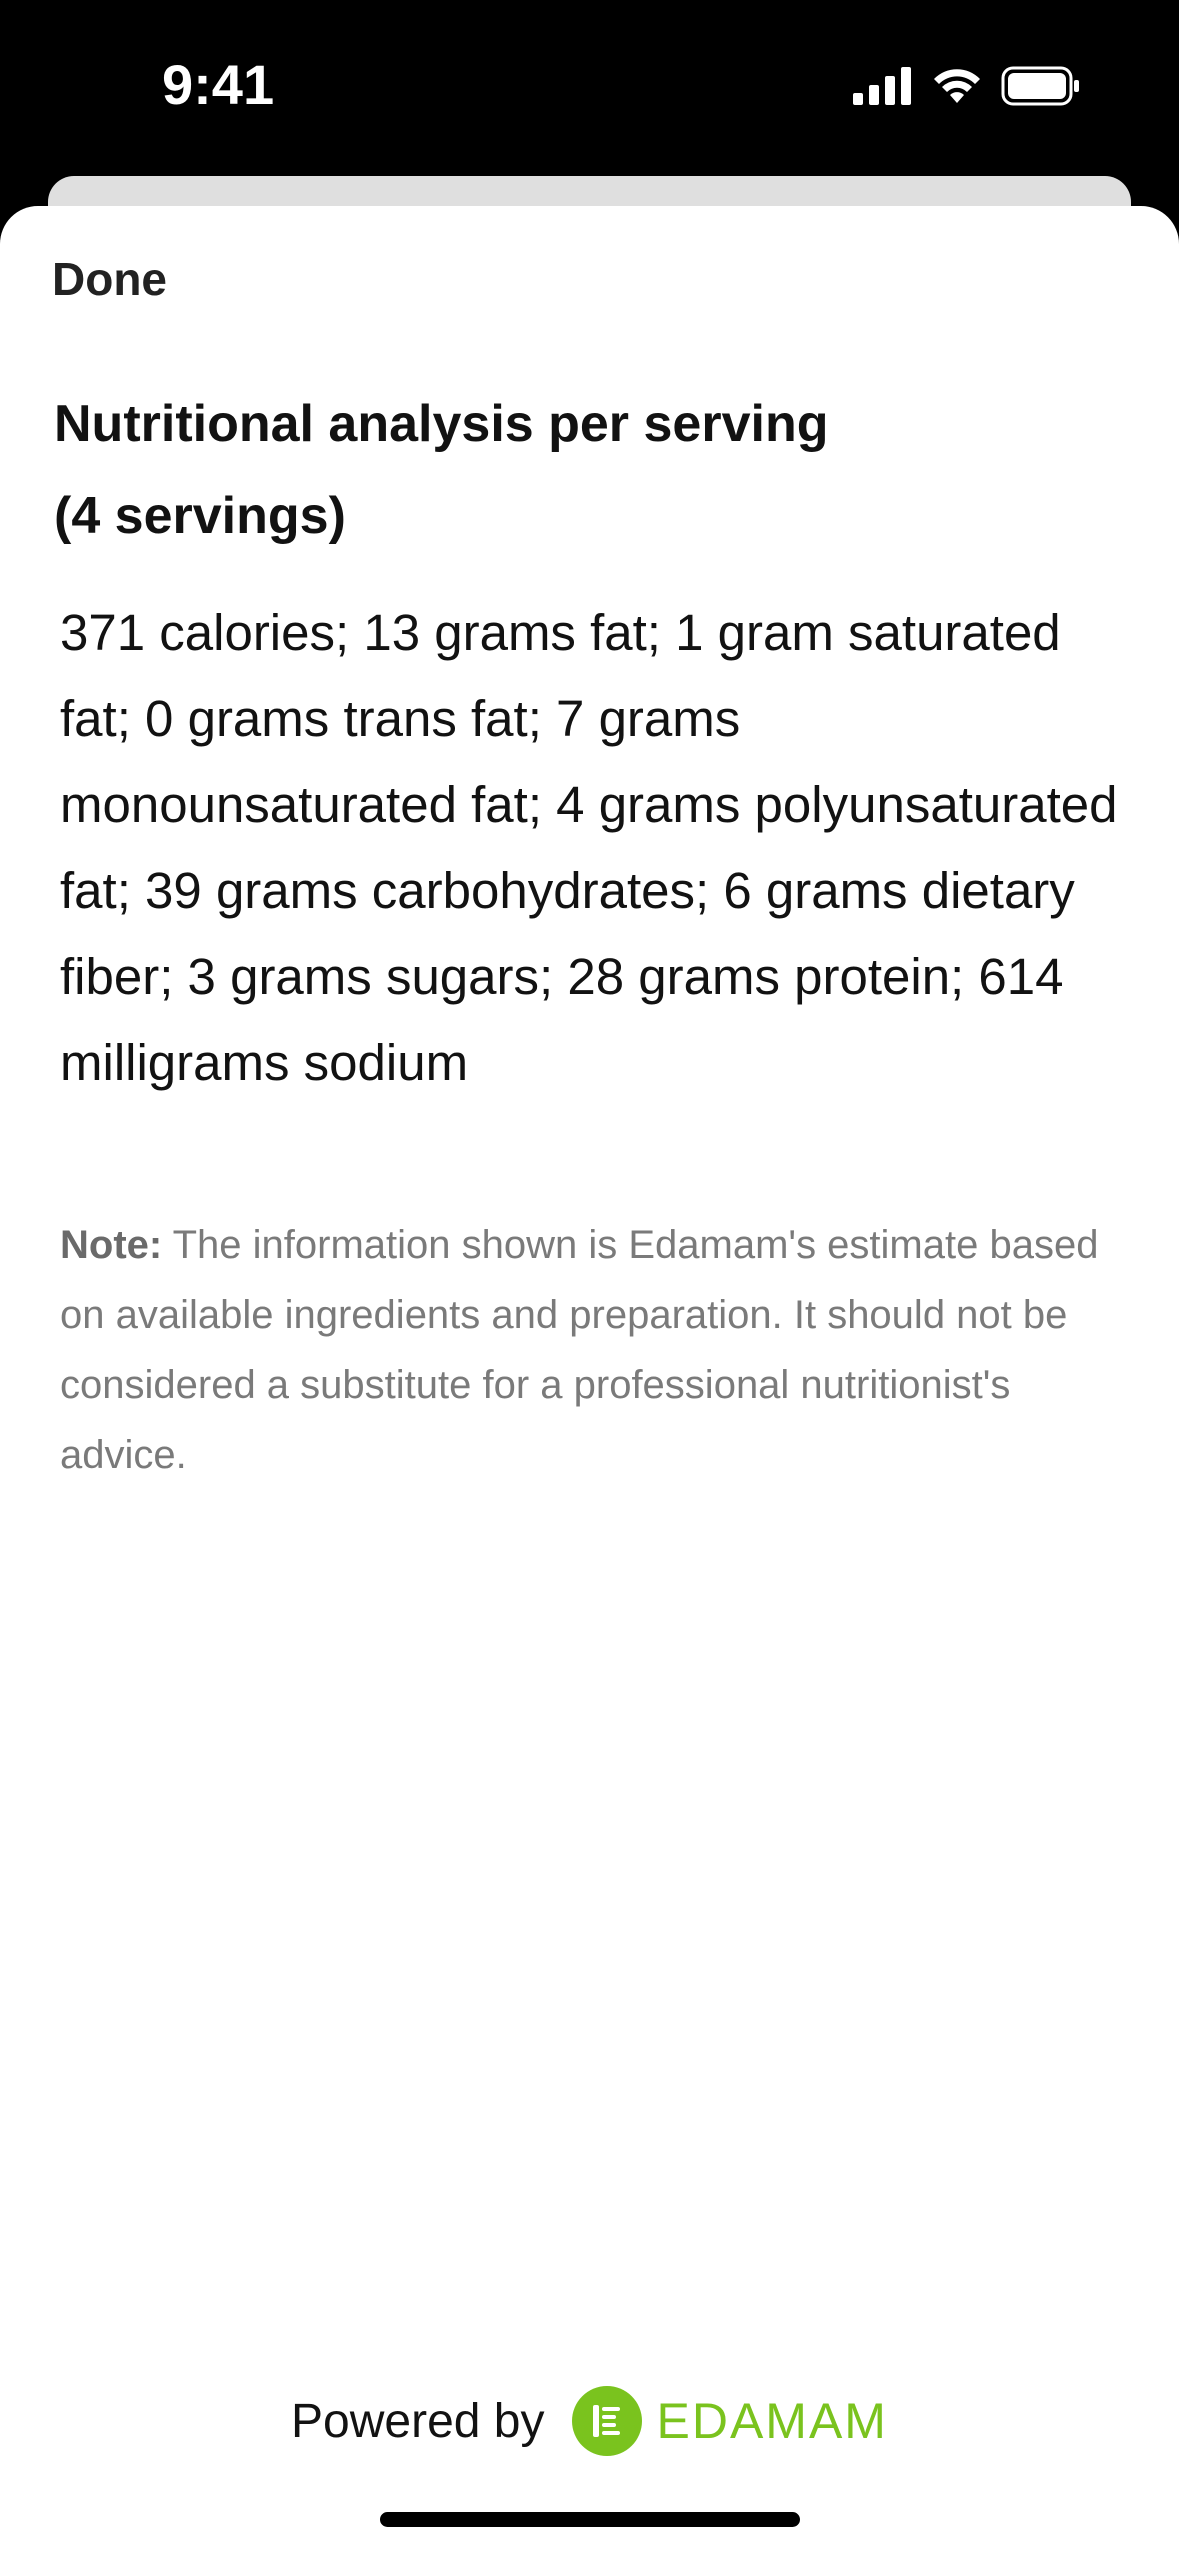 Image resolution: width=1179 pixels, height=2556 pixels. Describe the element at coordinates (200, 516) in the screenshot. I see `title-line-2: (4 servings)` at that location.